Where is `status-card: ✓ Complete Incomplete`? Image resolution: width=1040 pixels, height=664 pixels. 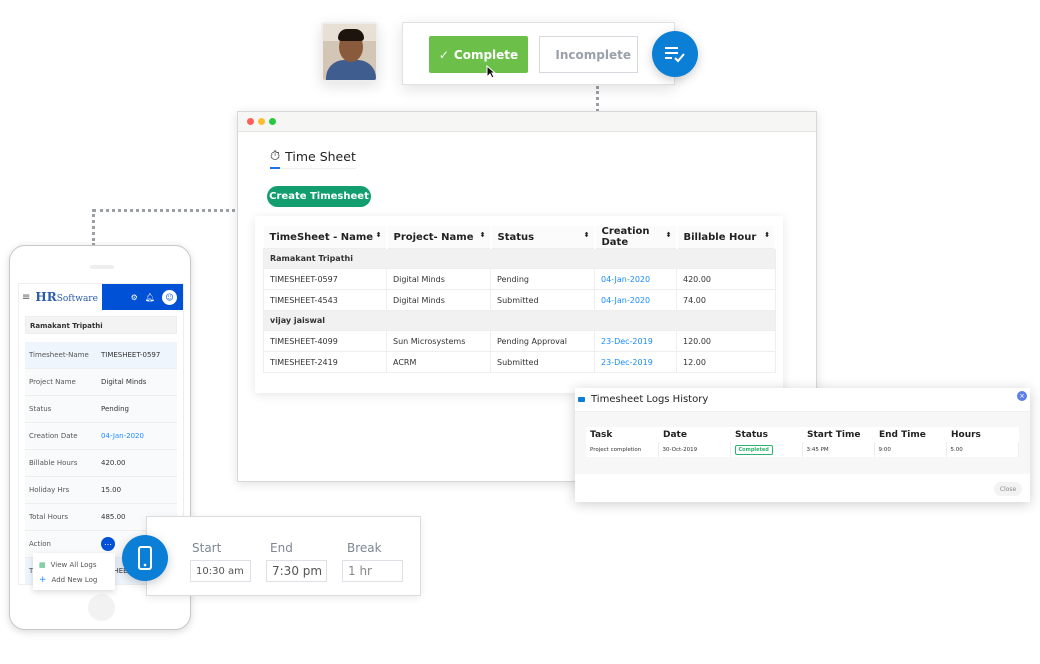 status-card: ✓ Complete Incomplete is located at coordinates (538, 53).